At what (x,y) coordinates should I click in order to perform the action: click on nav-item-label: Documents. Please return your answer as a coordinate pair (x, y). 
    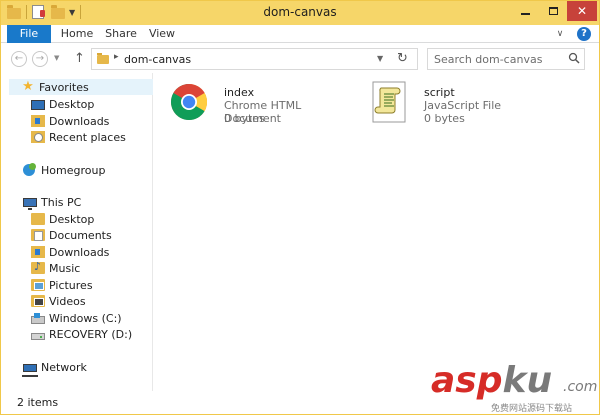
    Looking at the image, I should click on (80, 235).